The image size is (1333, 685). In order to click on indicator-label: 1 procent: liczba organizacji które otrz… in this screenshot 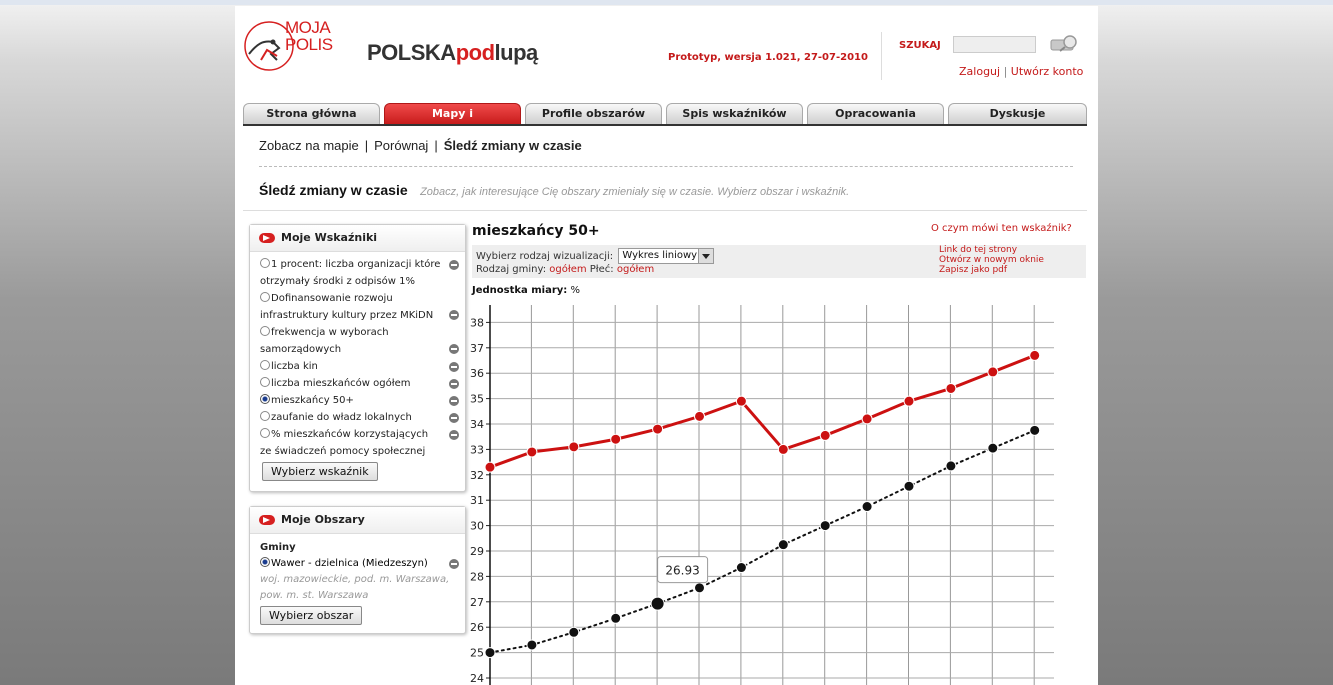, I will do `click(350, 273)`.